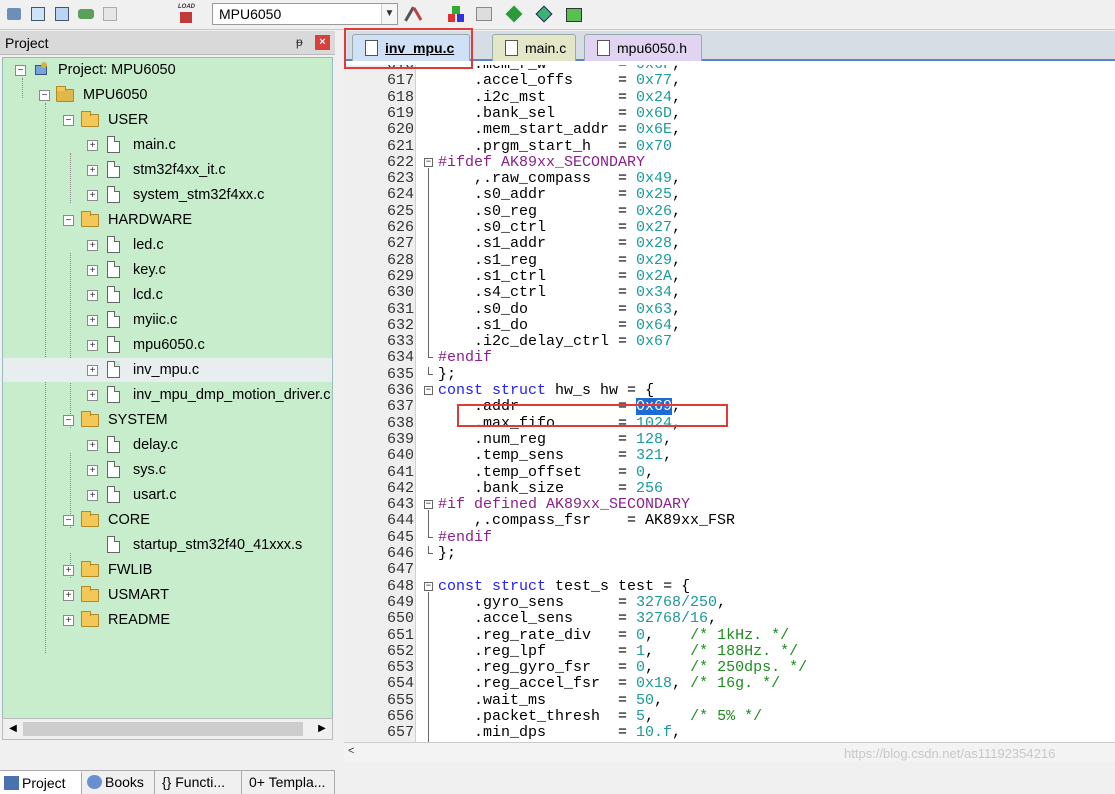 The height and width of the screenshot is (794, 1115). What do you see at coordinates (643, 47) in the screenshot?
I see `tab-mpu6050-h: mpu6050.h` at bounding box center [643, 47].